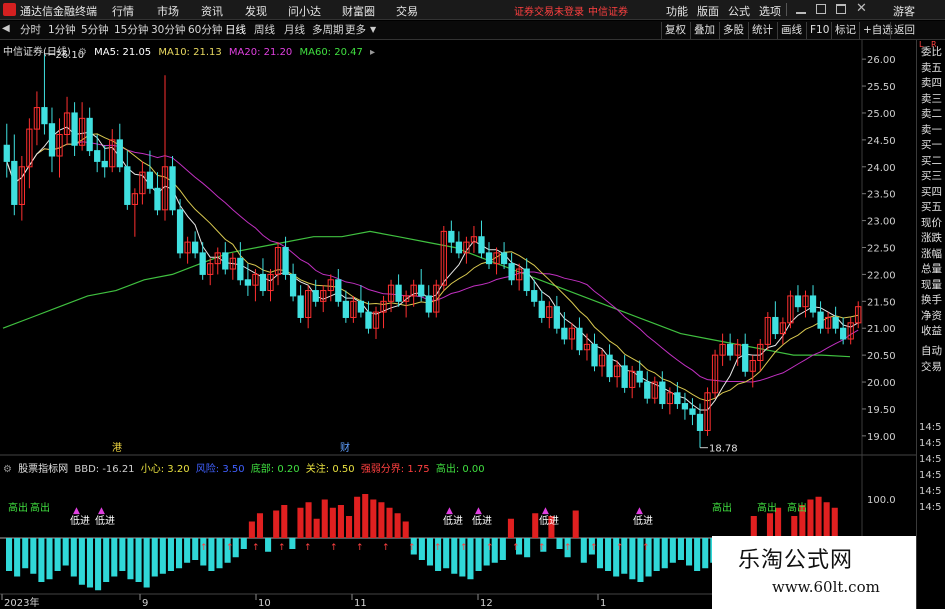  What do you see at coordinates (82, 52) in the screenshot?
I see `settings-icon: ⚙` at bounding box center [82, 52].